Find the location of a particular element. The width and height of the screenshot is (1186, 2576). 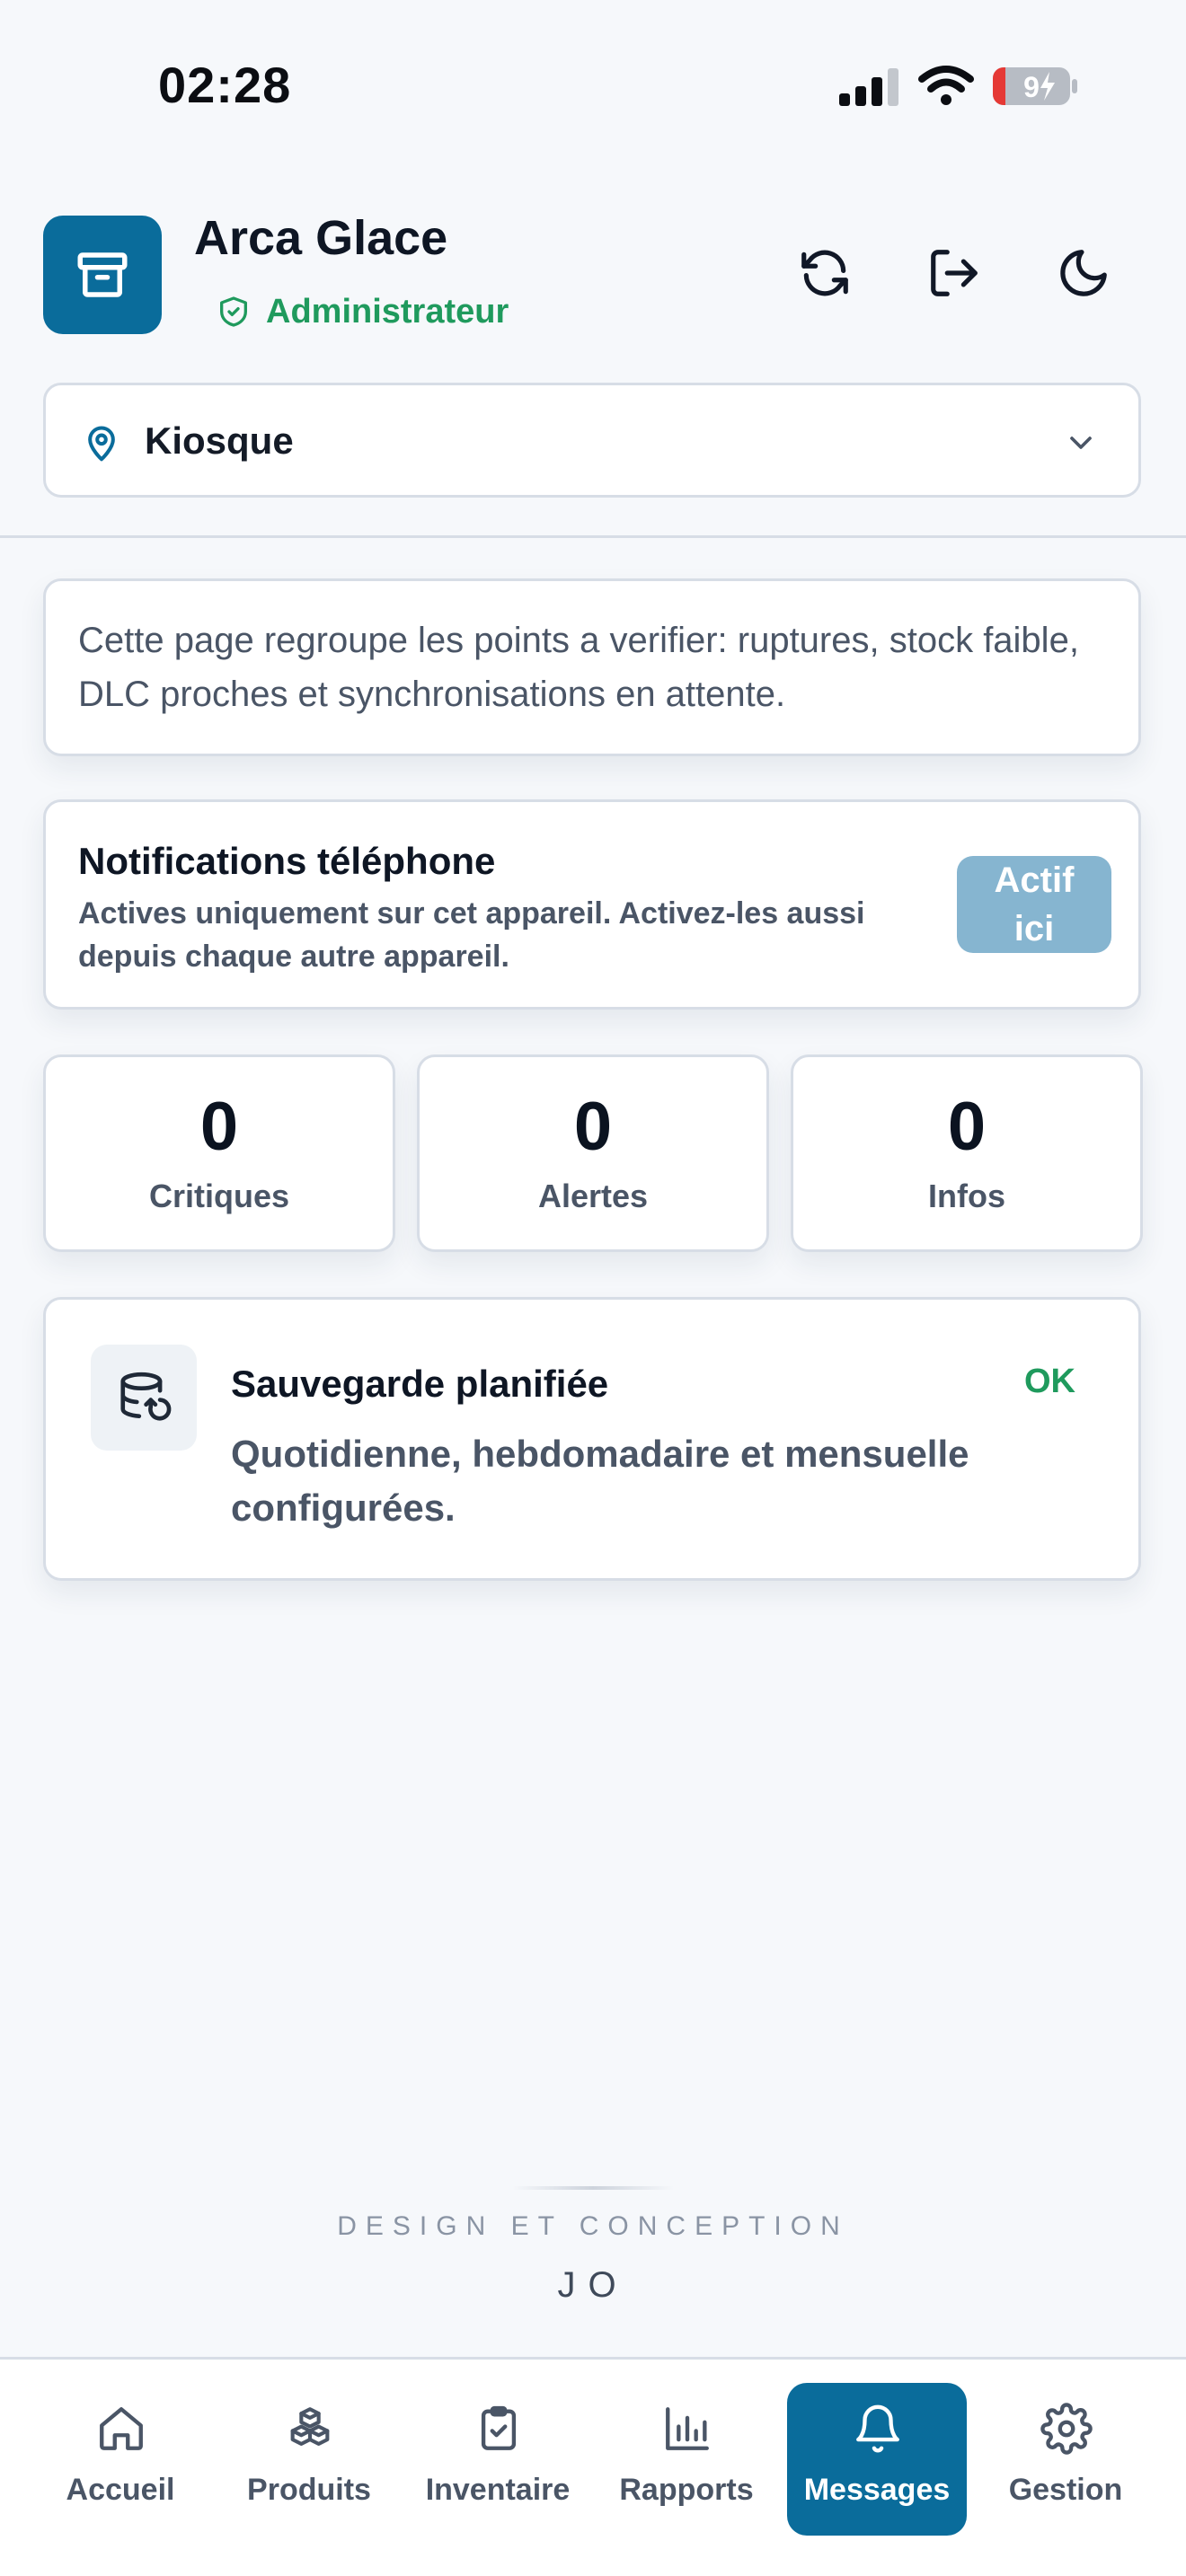

database-backup-icon is located at coordinates (146, 1396).